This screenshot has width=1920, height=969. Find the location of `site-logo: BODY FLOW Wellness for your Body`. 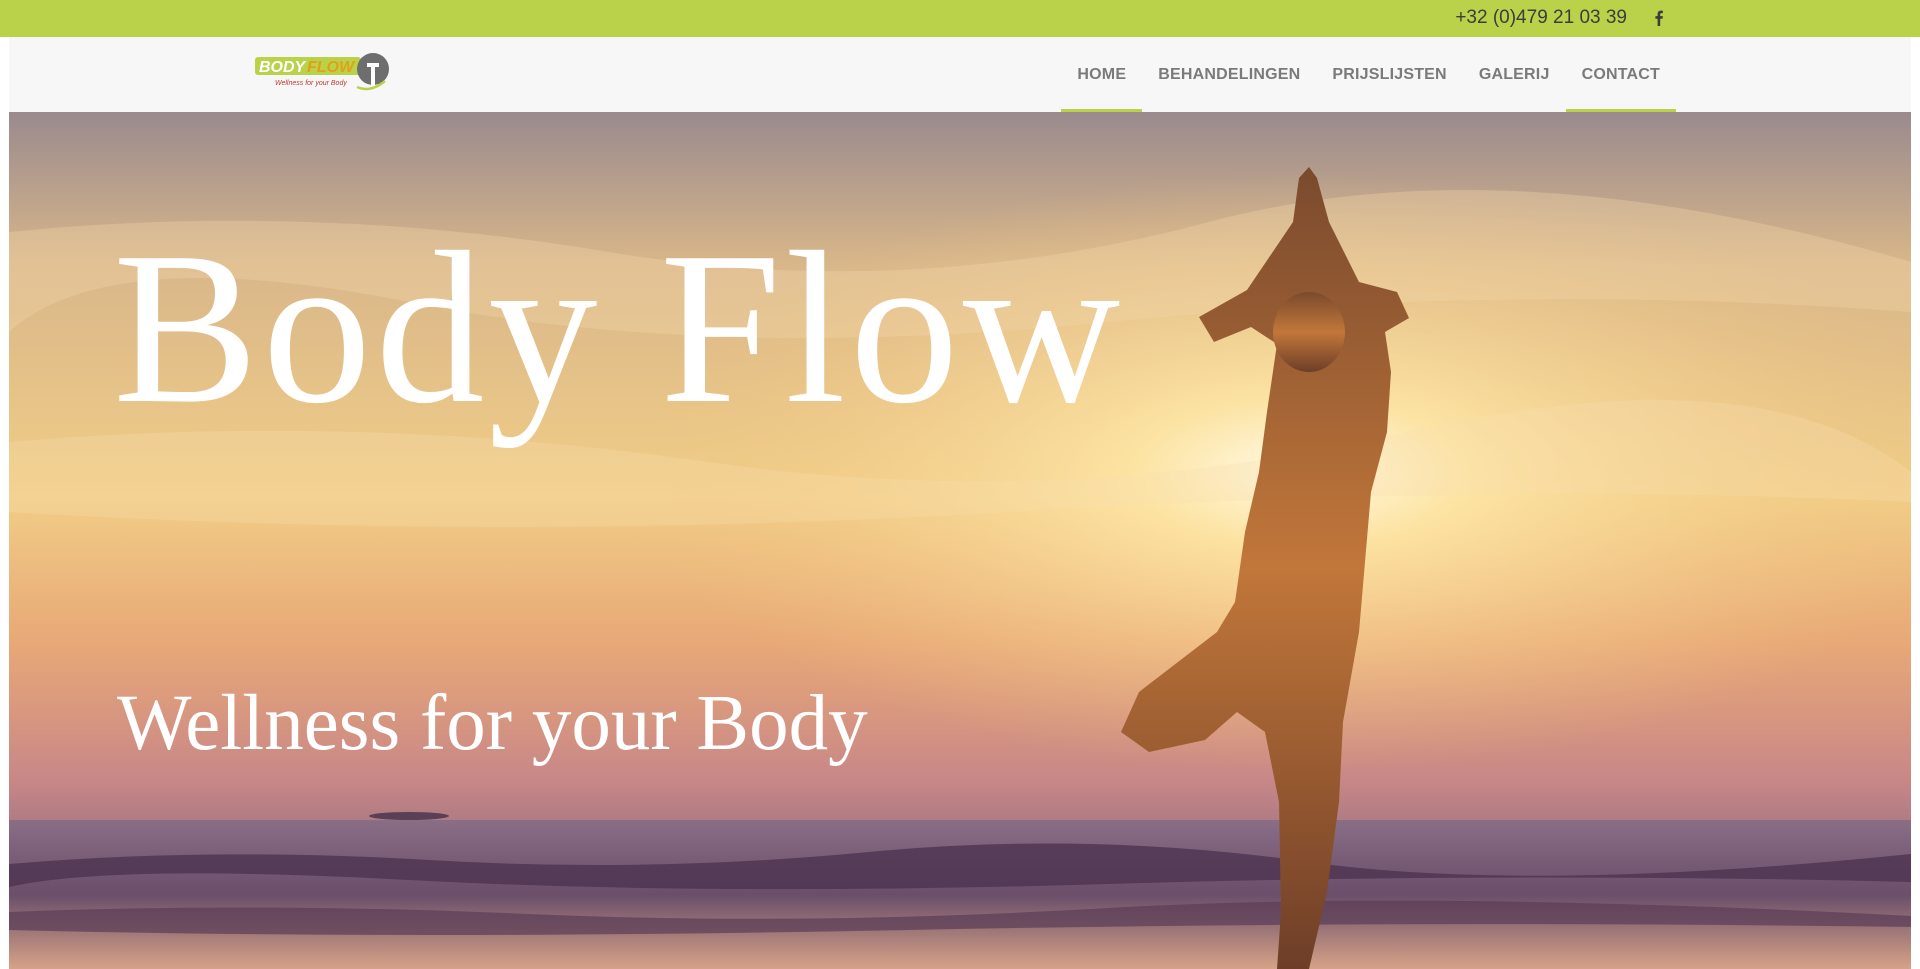

site-logo: BODY FLOW Wellness for your Body is located at coordinates (320, 73).